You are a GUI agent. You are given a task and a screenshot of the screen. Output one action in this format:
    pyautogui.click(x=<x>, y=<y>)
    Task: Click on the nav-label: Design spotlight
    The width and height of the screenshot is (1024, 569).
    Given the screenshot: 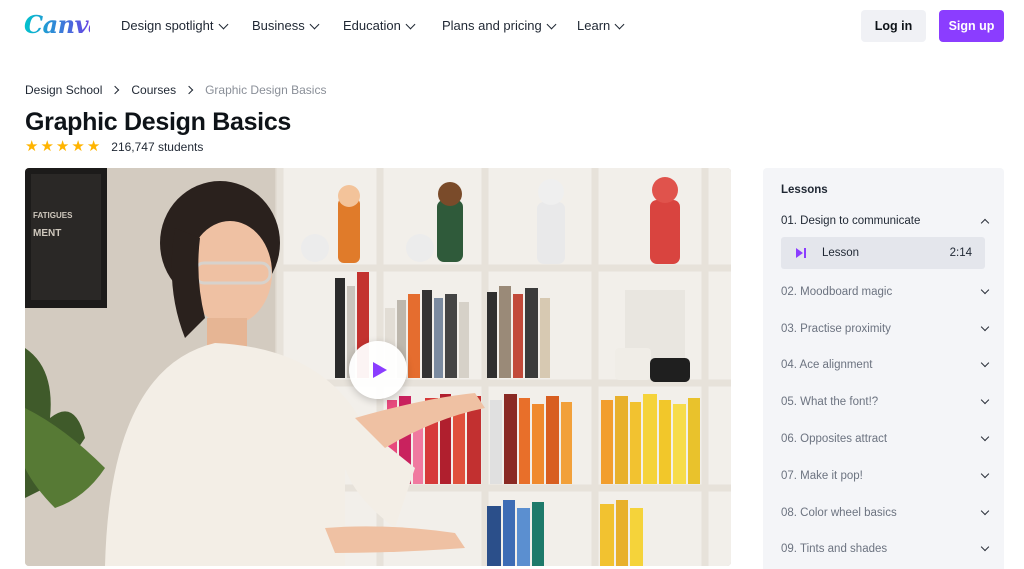 What is the action you would take?
    pyautogui.click(x=167, y=25)
    